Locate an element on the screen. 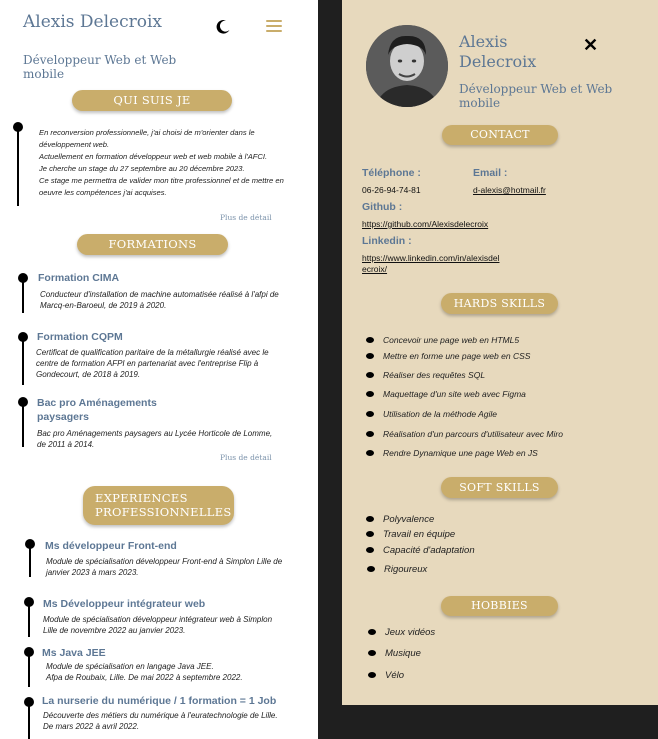 This screenshot has height=739, width=658. about-timeline is located at coordinates (18, 168).